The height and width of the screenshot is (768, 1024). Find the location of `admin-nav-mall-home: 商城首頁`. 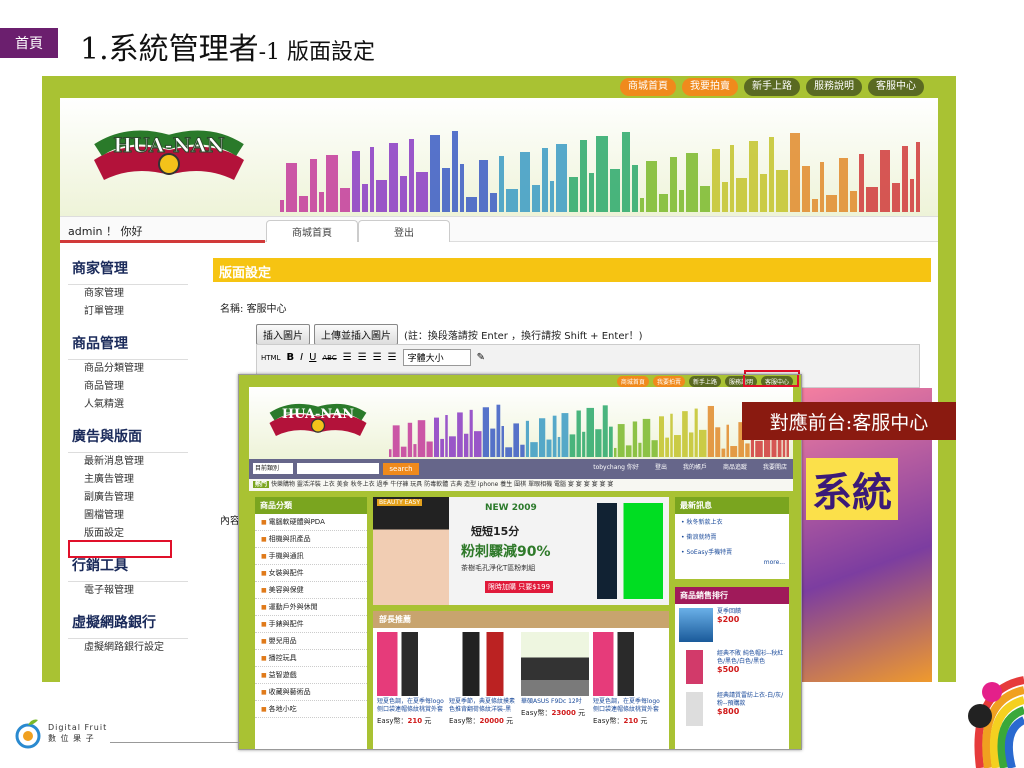

admin-nav-mall-home: 商城首頁 is located at coordinates (648, 87).